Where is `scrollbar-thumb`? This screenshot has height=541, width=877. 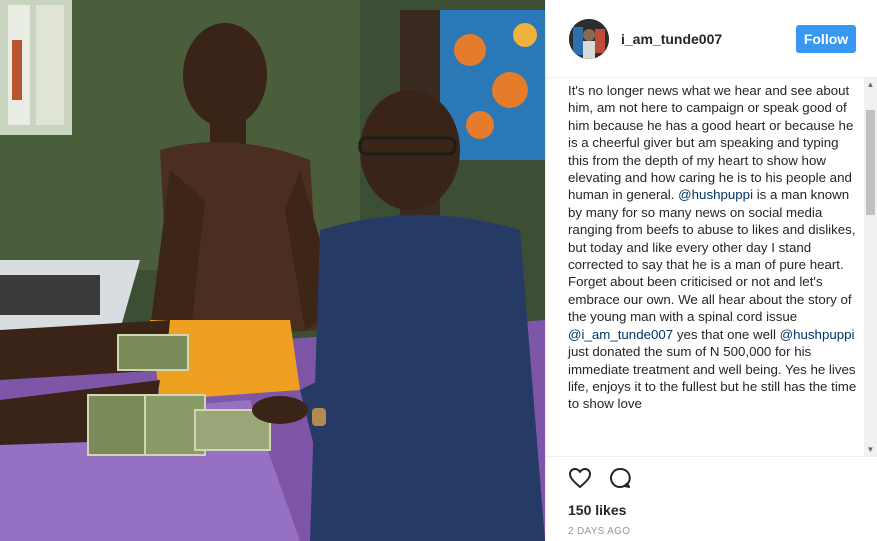 scrollbar-thumb is located at coordinates (870, 162).